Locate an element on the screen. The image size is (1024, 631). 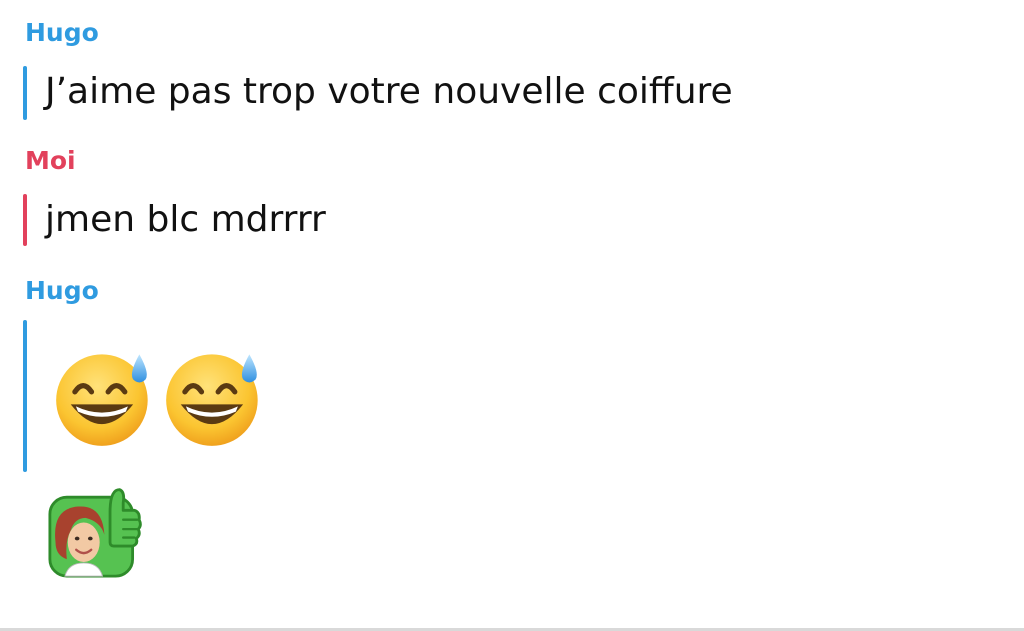
bitmoji-thumbs-up-icon is located at coordinates (95, 531).